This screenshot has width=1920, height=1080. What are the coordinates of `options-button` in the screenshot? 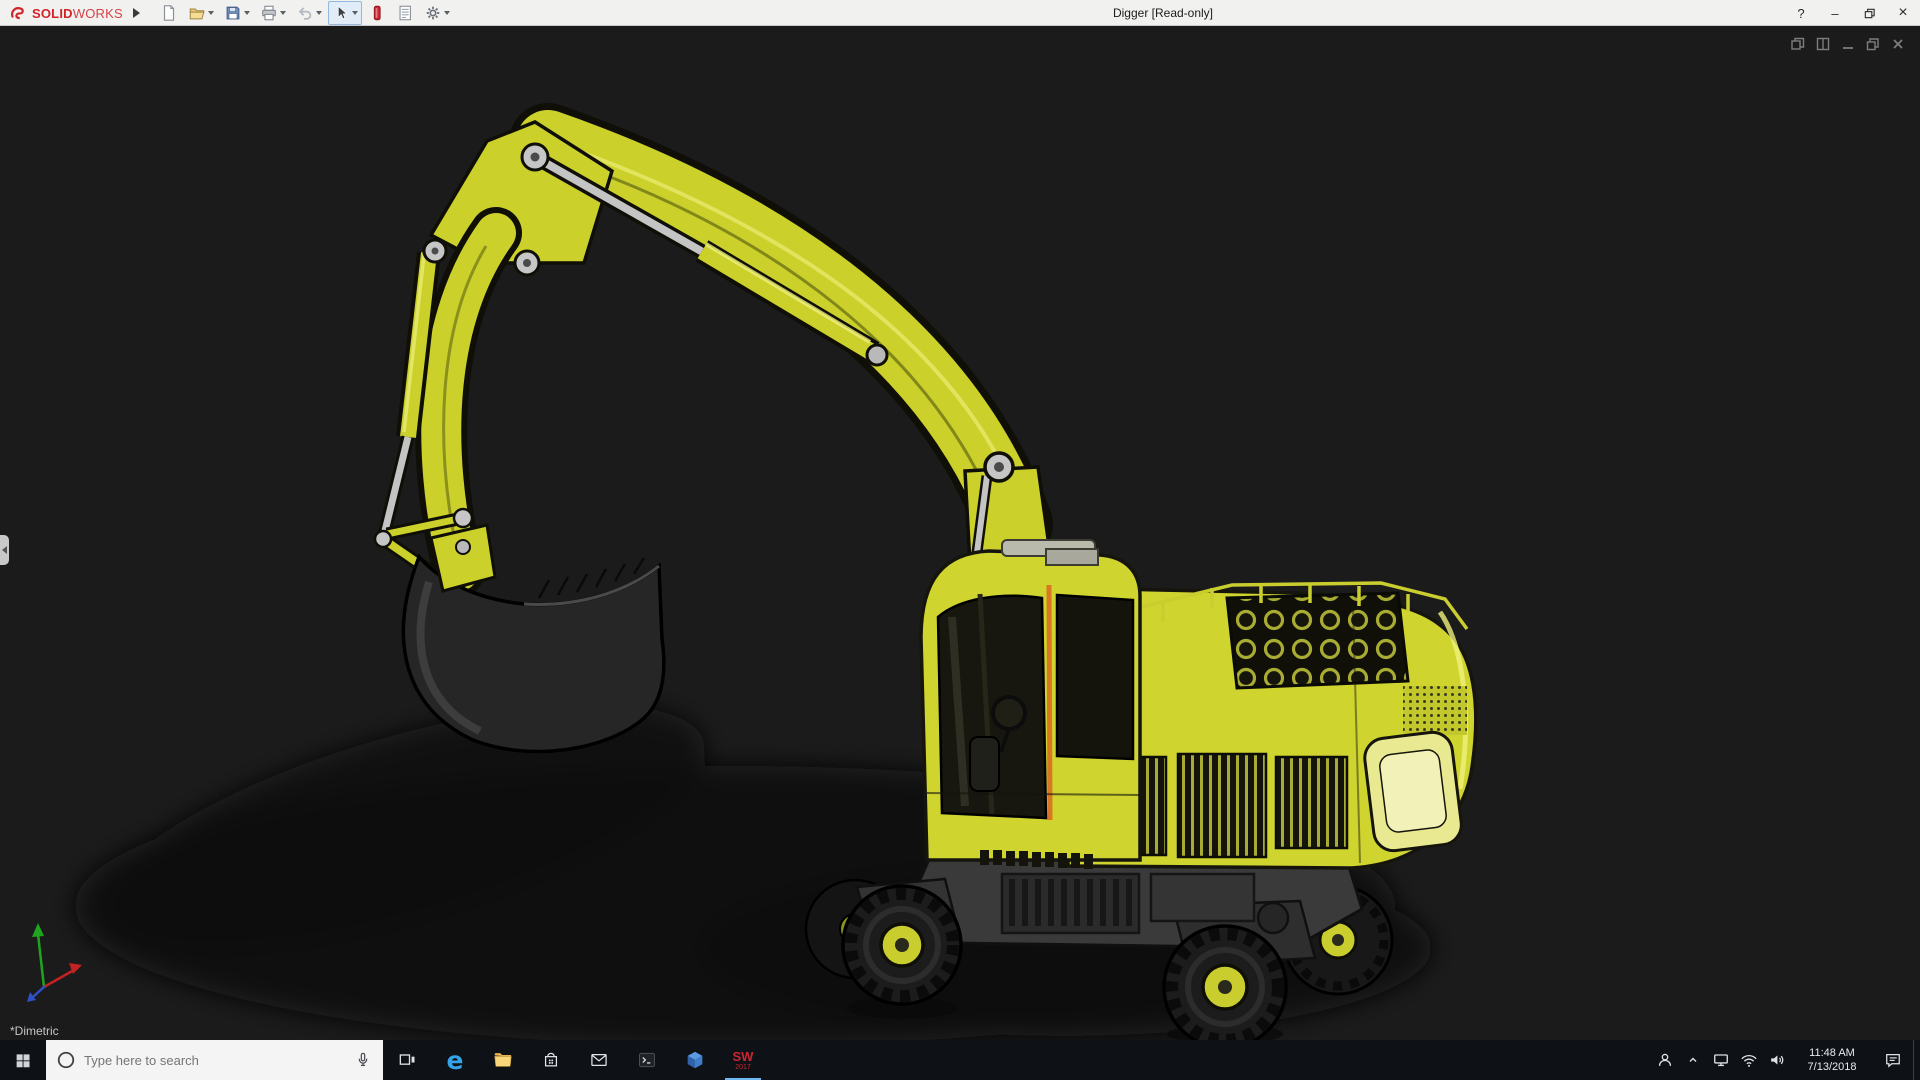 It's located at (437, 13).